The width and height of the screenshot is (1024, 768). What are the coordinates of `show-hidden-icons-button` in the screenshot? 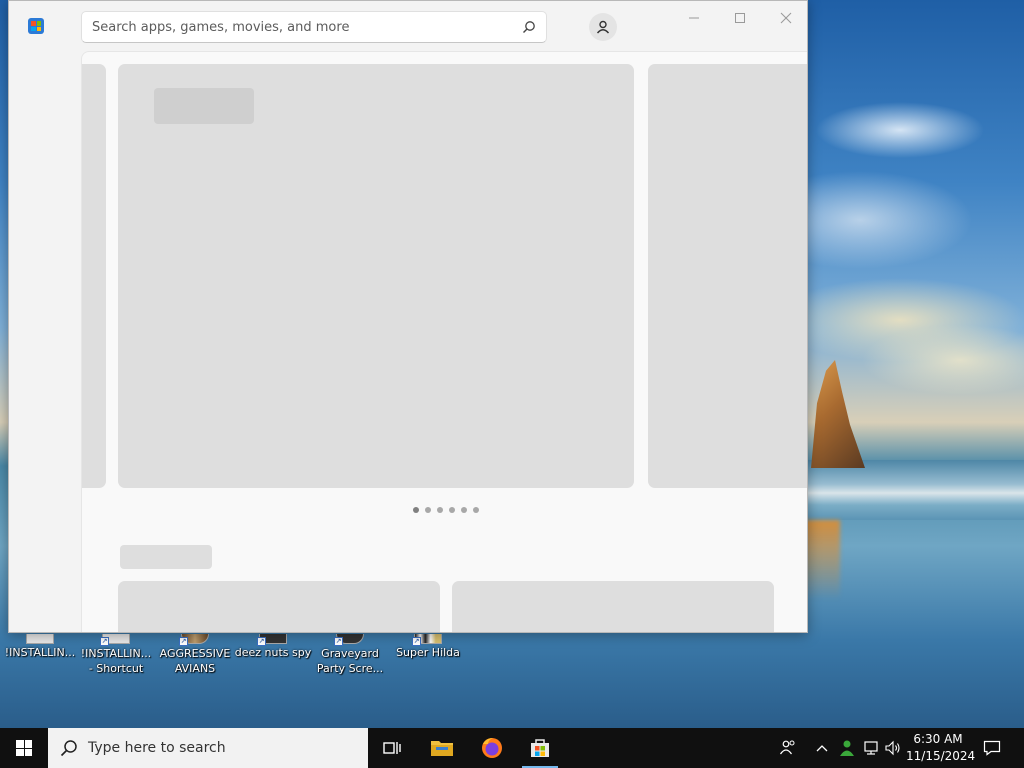 It's located at (822, 748).